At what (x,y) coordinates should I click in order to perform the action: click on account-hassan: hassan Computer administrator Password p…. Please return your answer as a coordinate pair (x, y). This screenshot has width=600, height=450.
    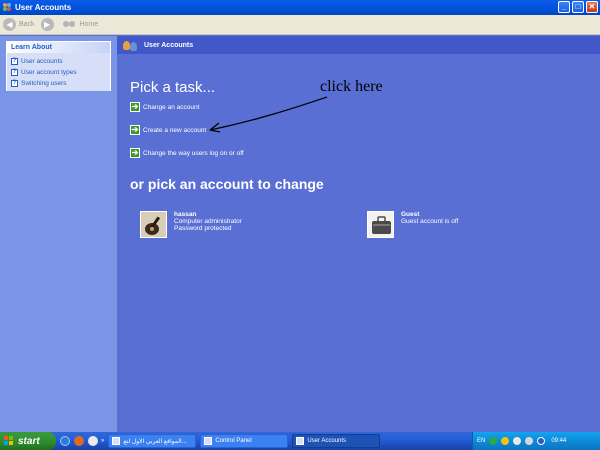
    Looking at the image, I should click on (191, 224).